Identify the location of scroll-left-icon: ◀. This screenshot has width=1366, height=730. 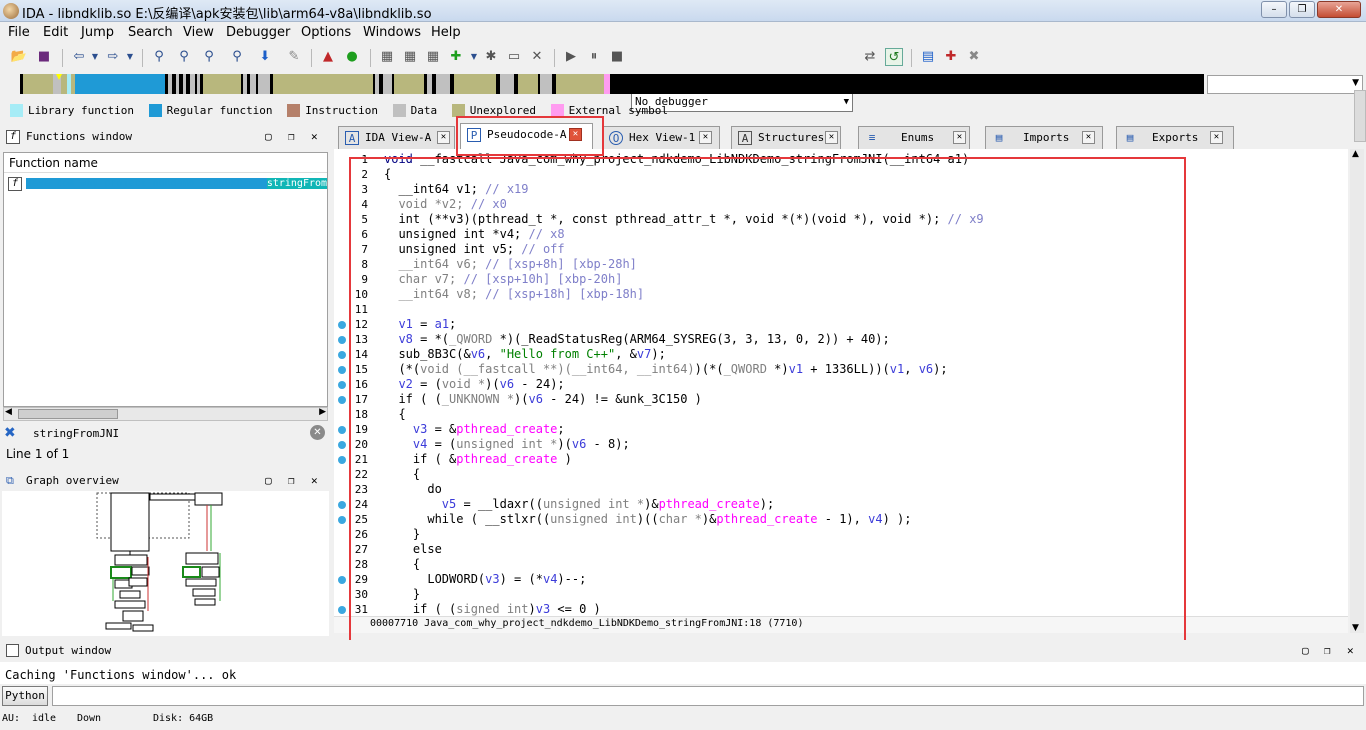
(8, 412).